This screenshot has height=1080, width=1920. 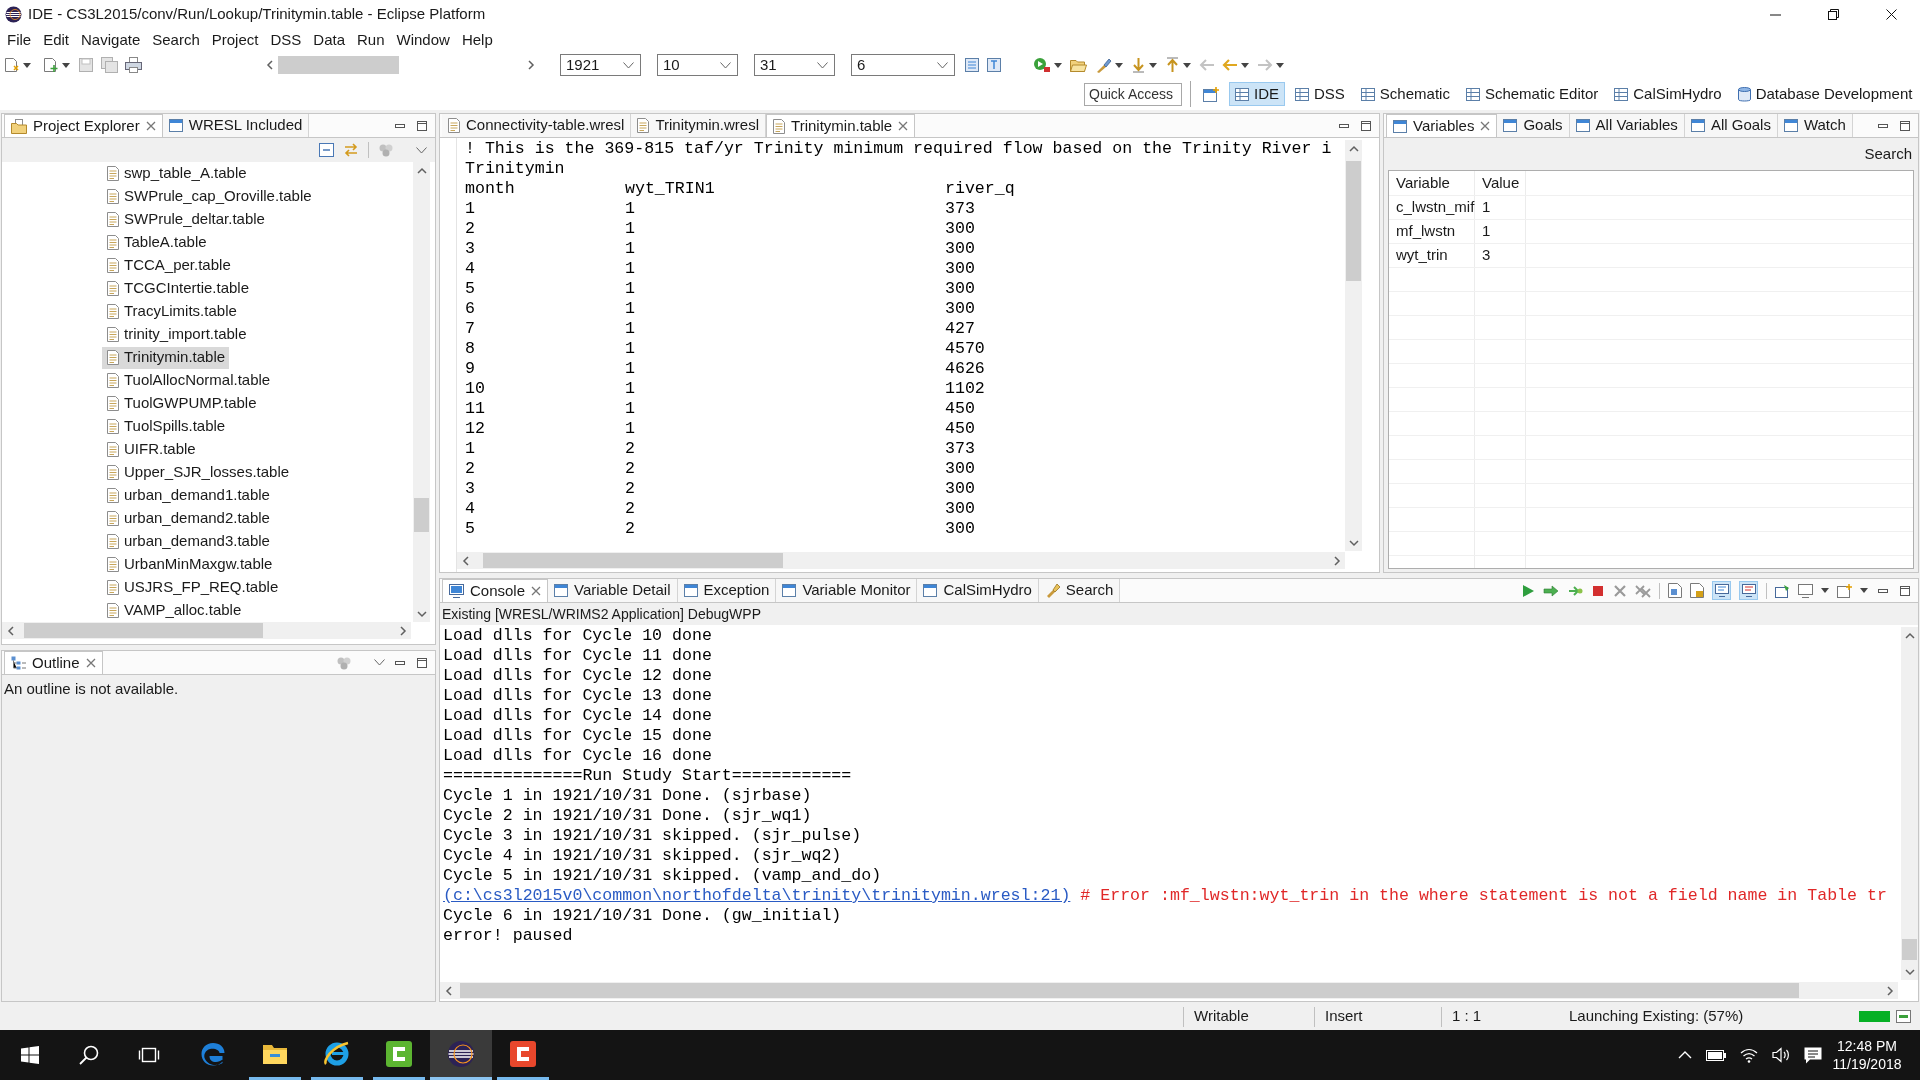 What do you see at coordinates (89, 1055) in the screenshot?
I see `search-icon` at bounding box center [89, 1055].